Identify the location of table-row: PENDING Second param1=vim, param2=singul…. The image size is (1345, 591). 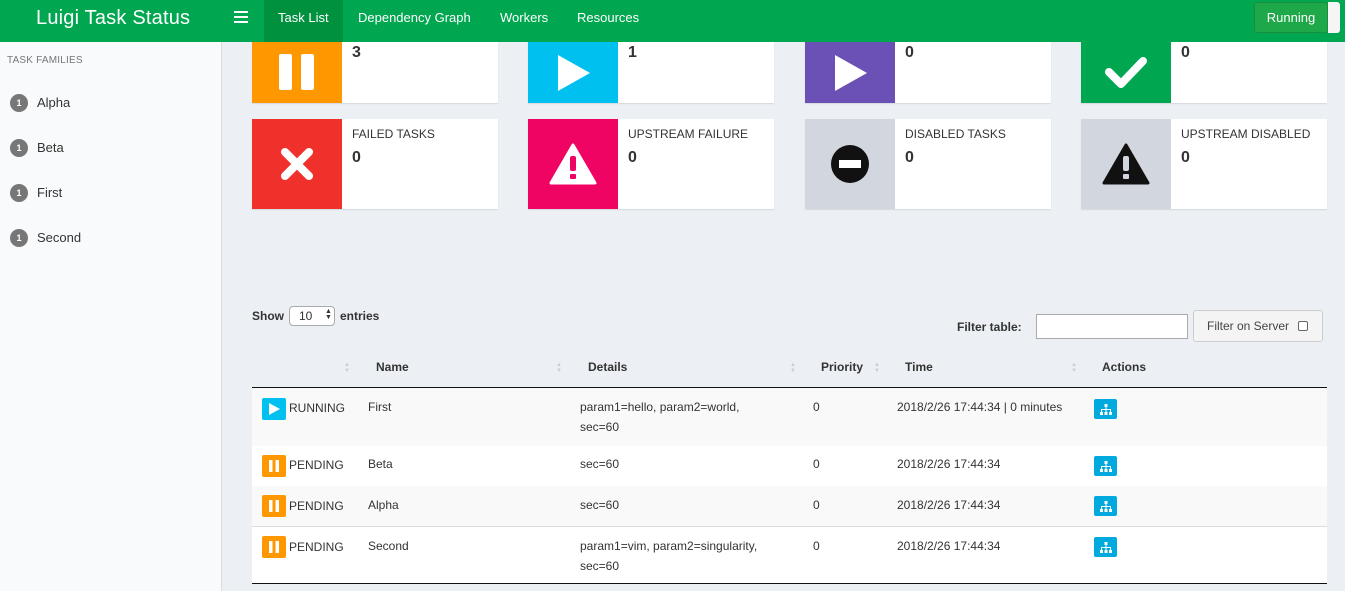
(789, 555).